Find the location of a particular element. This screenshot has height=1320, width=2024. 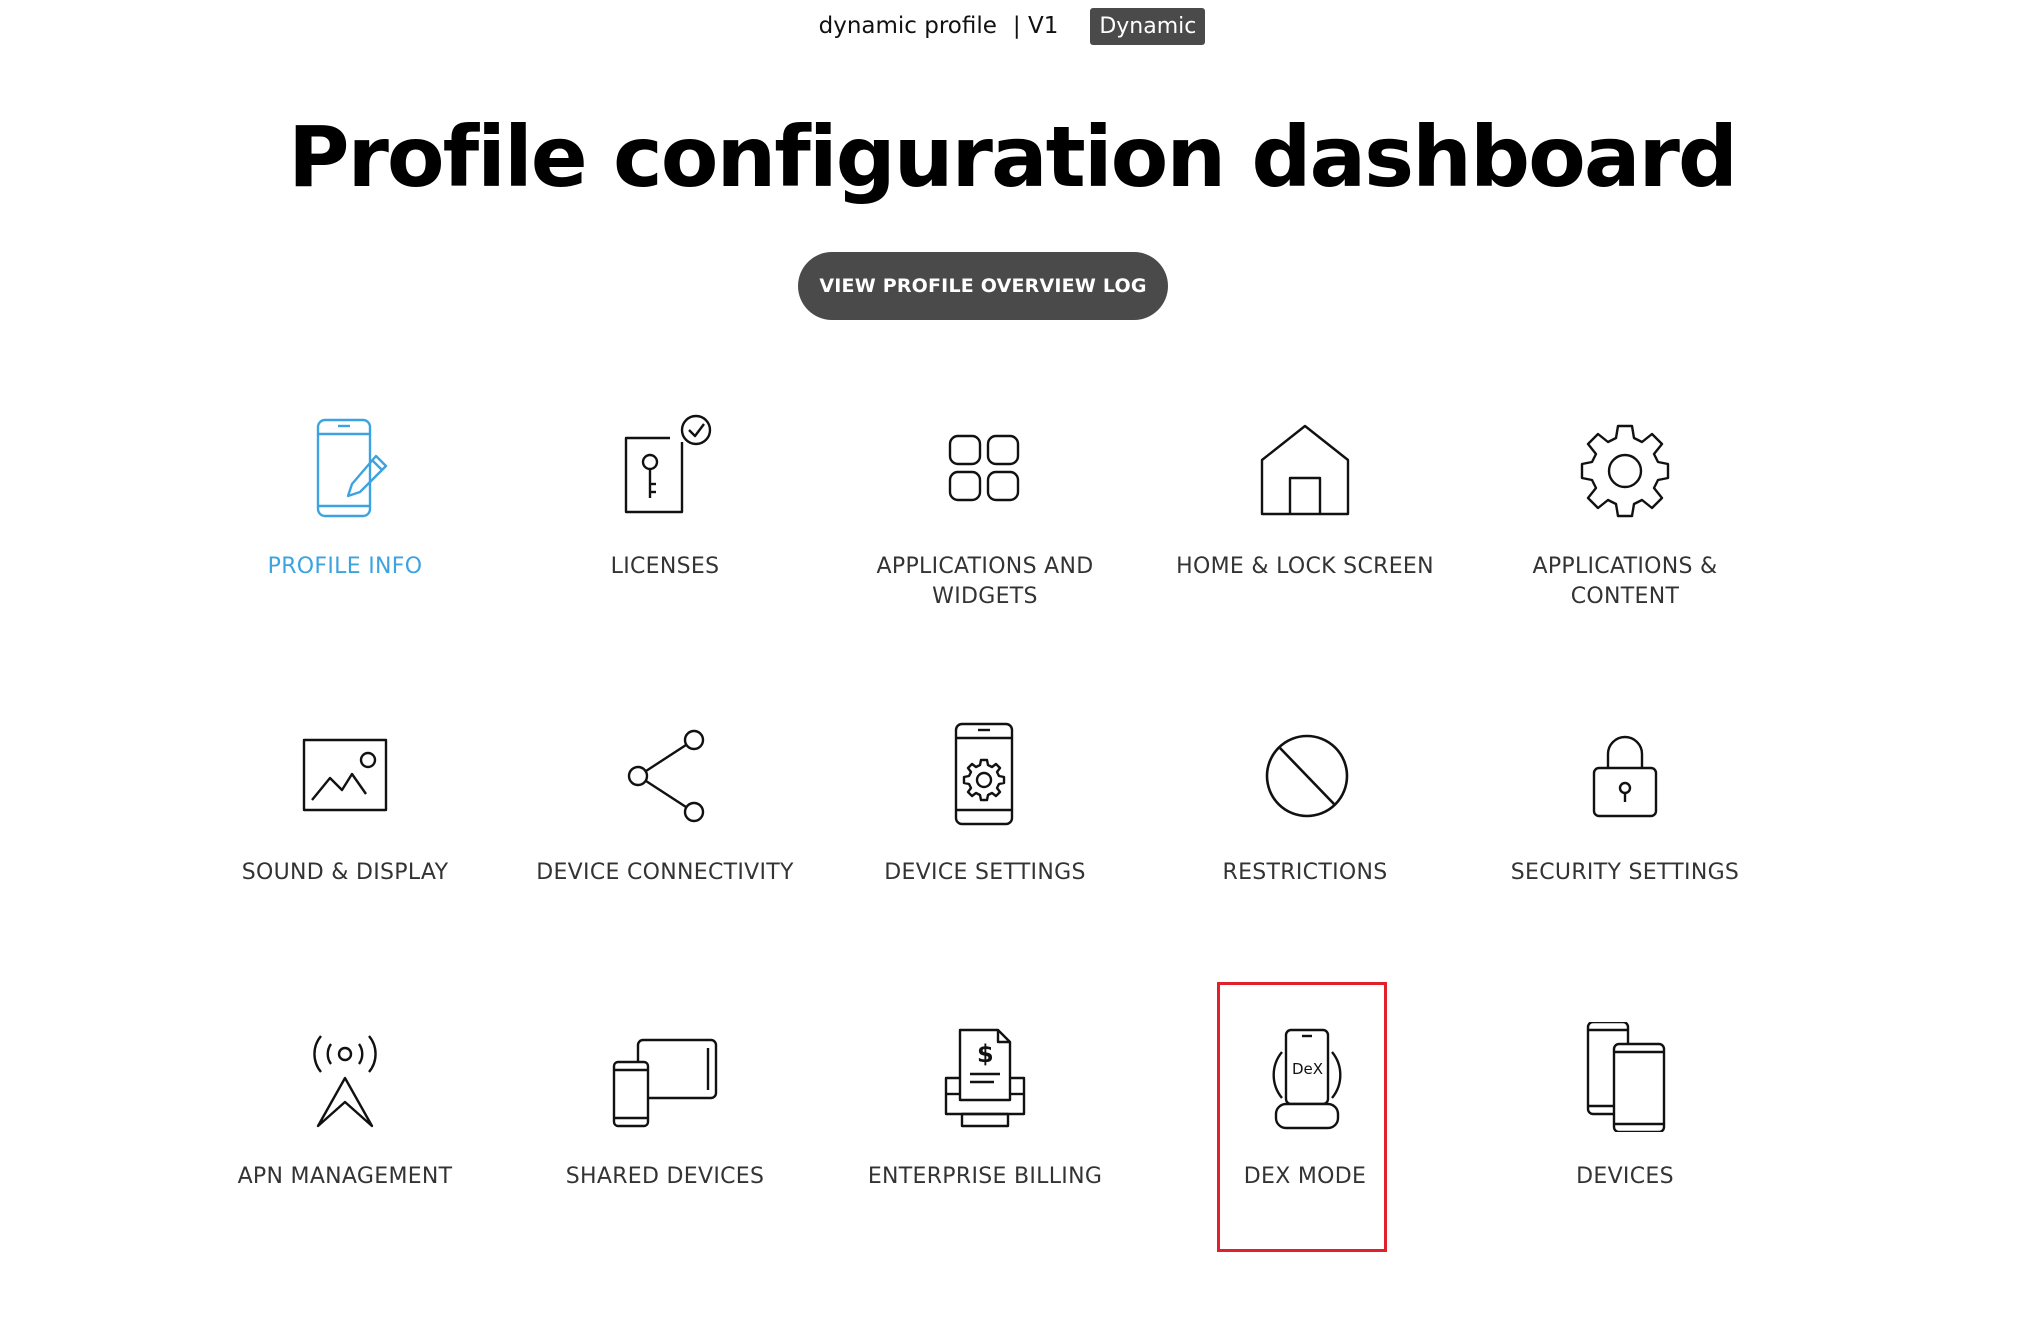

lock-icon is located at coordinates (1625, 776).